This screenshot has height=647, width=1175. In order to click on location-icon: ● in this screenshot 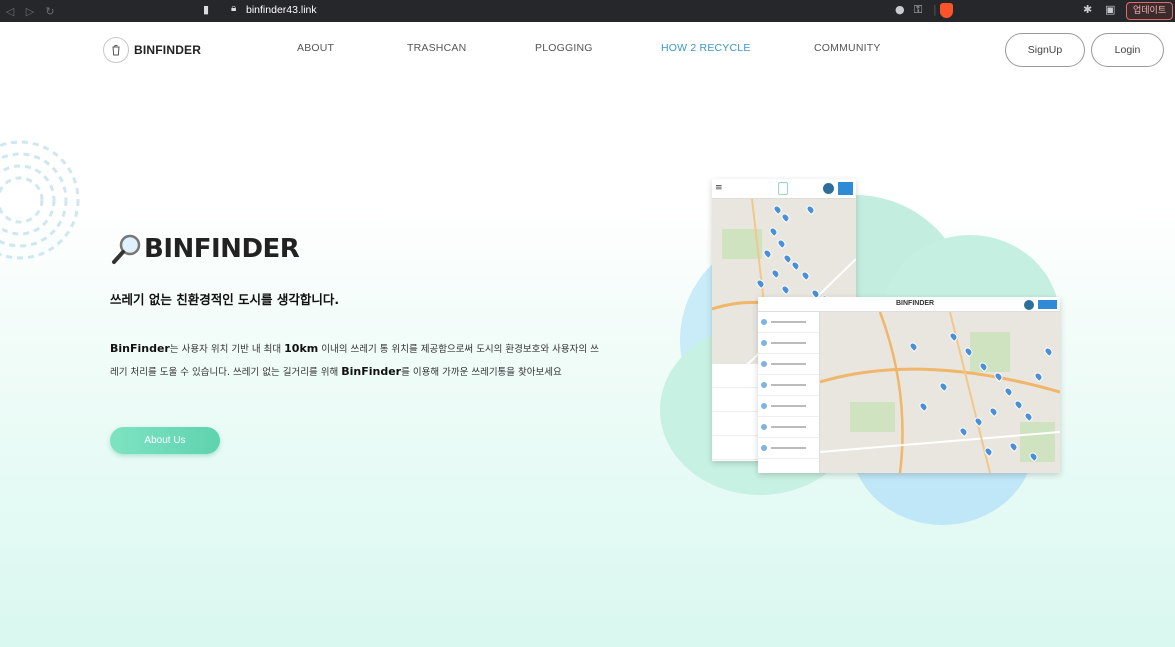, I will do `click(900, 9)`.